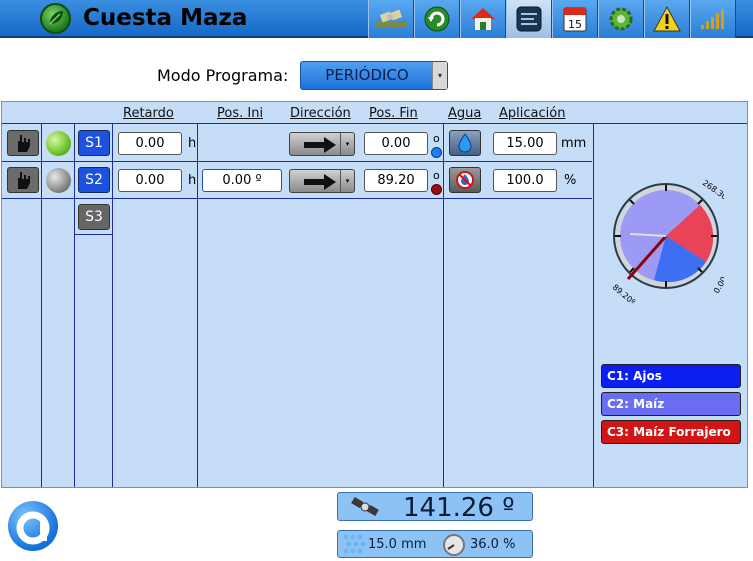 This screenshot has width=753, height=561. What do you see at coordinates (354, 544) in the screenshot?
I see `rain-icon` at bounding box center [354, 544].